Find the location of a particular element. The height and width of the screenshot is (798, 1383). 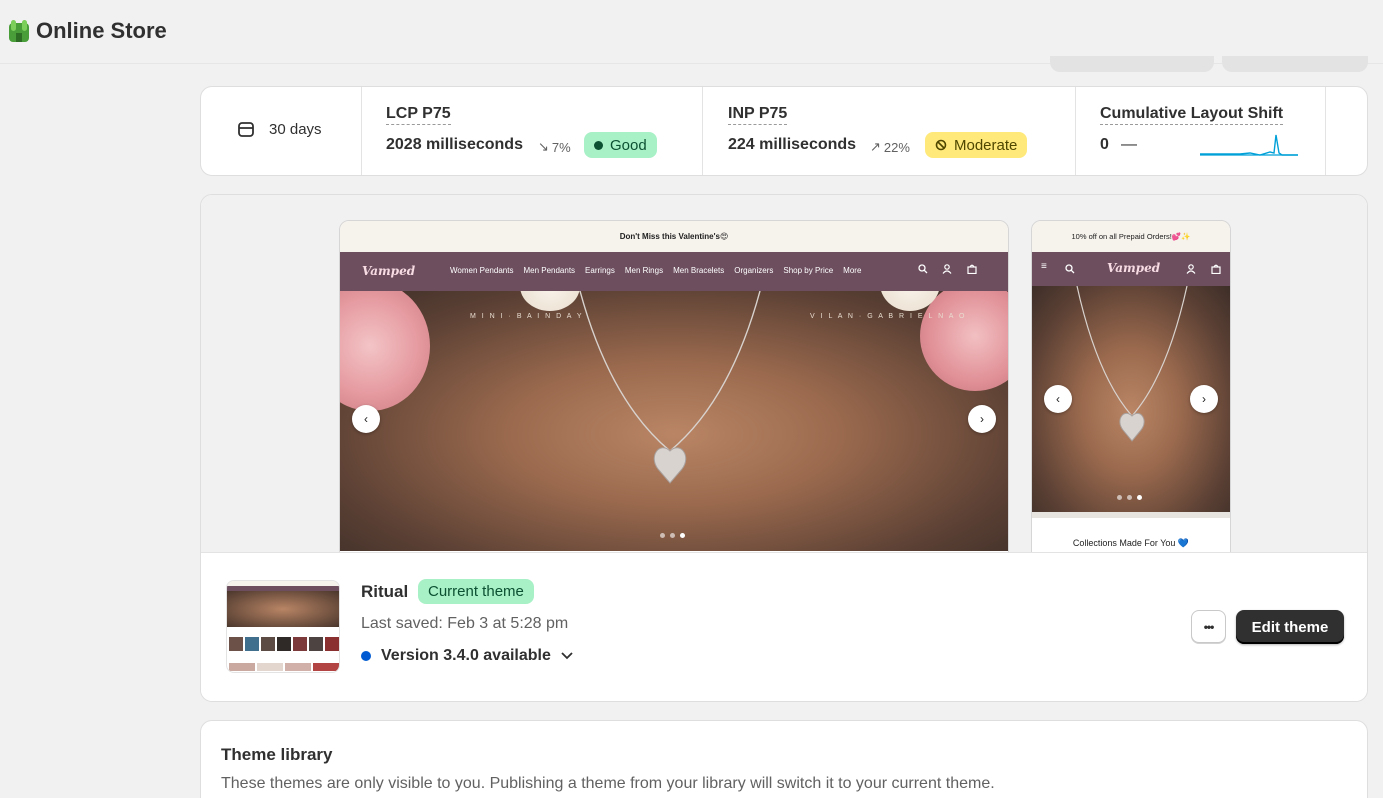

app-header: Online Store is located at coordinates (87, 31).